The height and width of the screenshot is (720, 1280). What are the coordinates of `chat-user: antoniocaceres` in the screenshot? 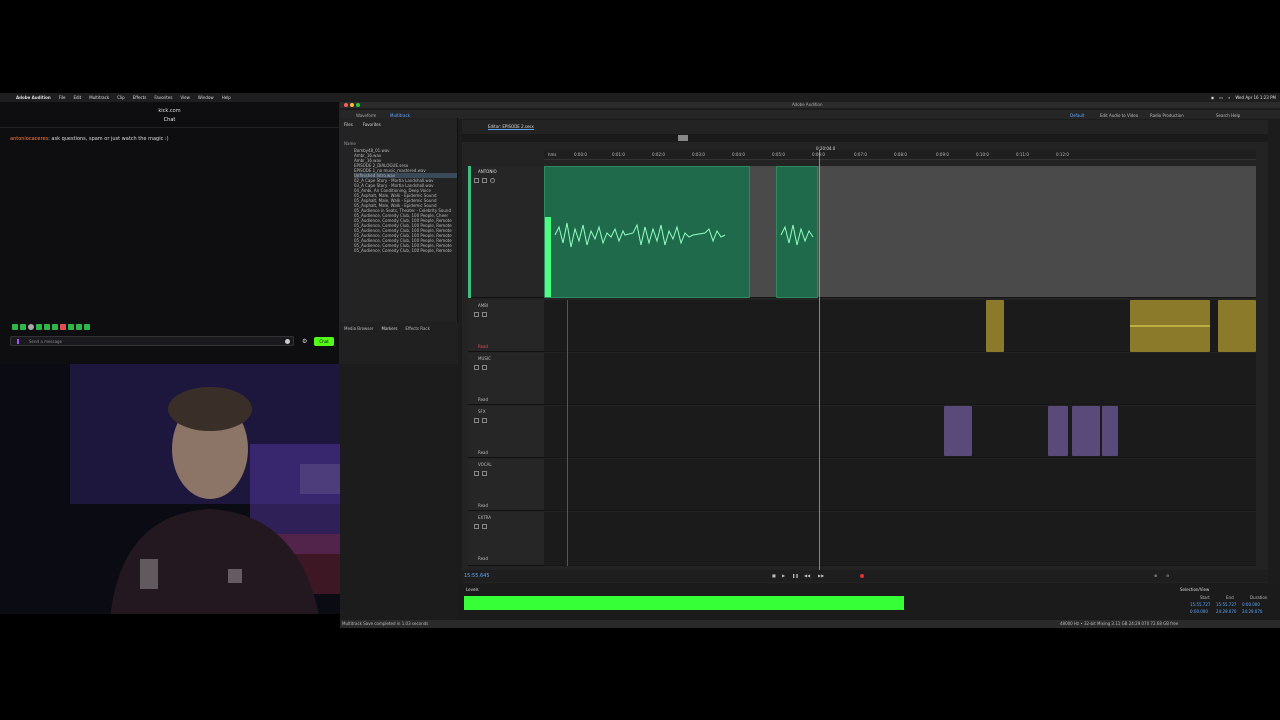 It's located at (29, 139).